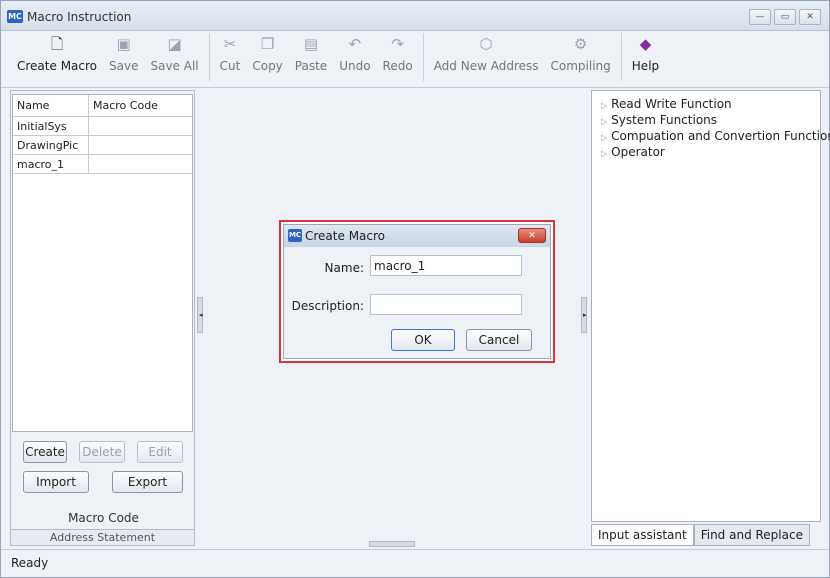 Image resolution: width=830 pixels, height=578 pixels. What do you see at coordinates (57, 66) in the screenshot?
I see `create-macro-label: Create Macro` at bounding box center [57, 66].